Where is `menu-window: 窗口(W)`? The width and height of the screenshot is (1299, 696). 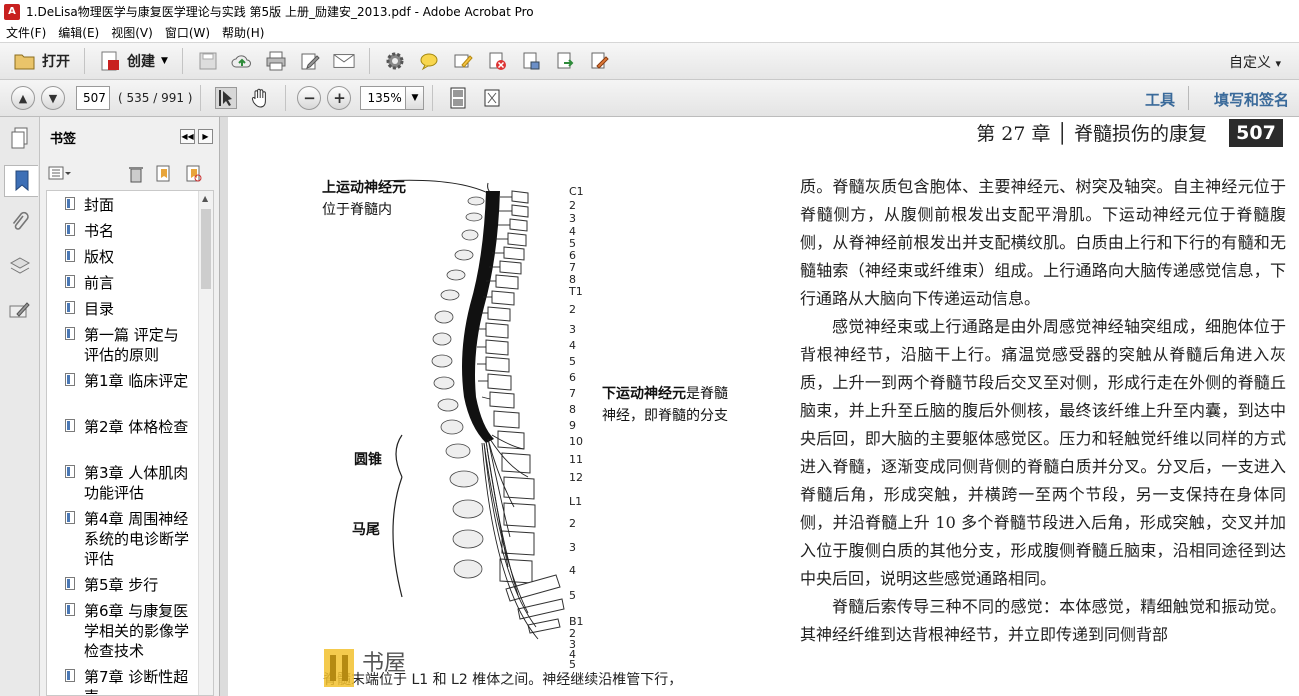 menu-window: 窗口(W) is located at coordinates (187, 32).